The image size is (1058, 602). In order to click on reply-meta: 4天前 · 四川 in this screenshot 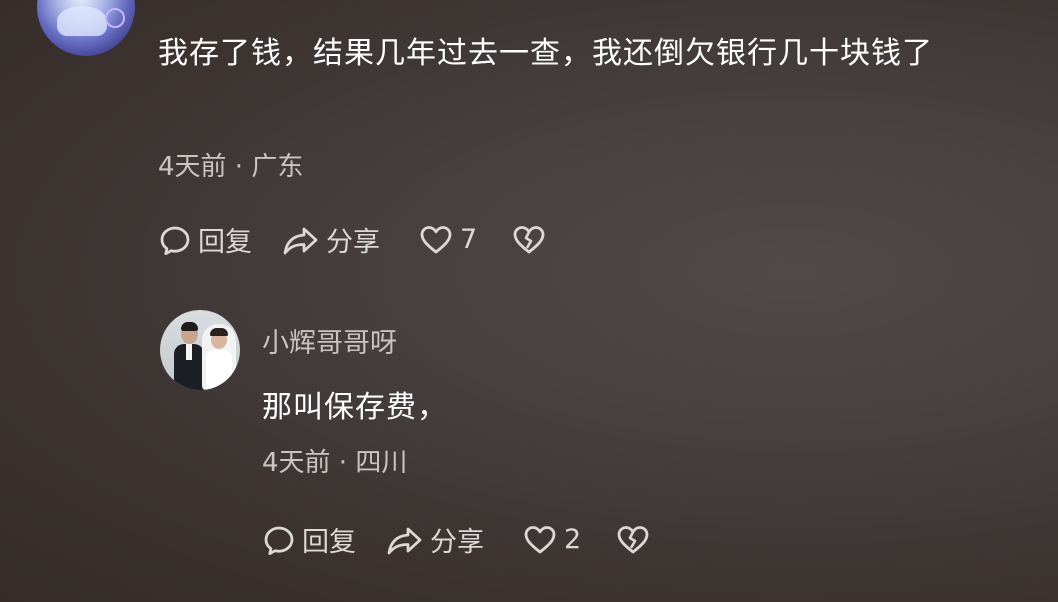, I will do `click(335, 463)`.